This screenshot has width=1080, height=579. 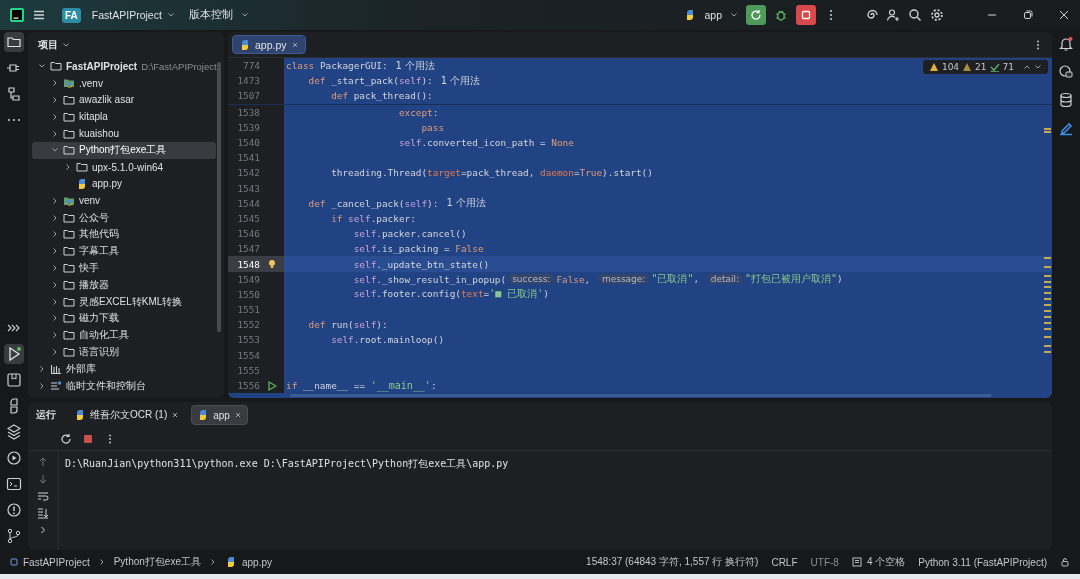 I want to click on tree-item: 磁力下载, so click(x=99, y=318).